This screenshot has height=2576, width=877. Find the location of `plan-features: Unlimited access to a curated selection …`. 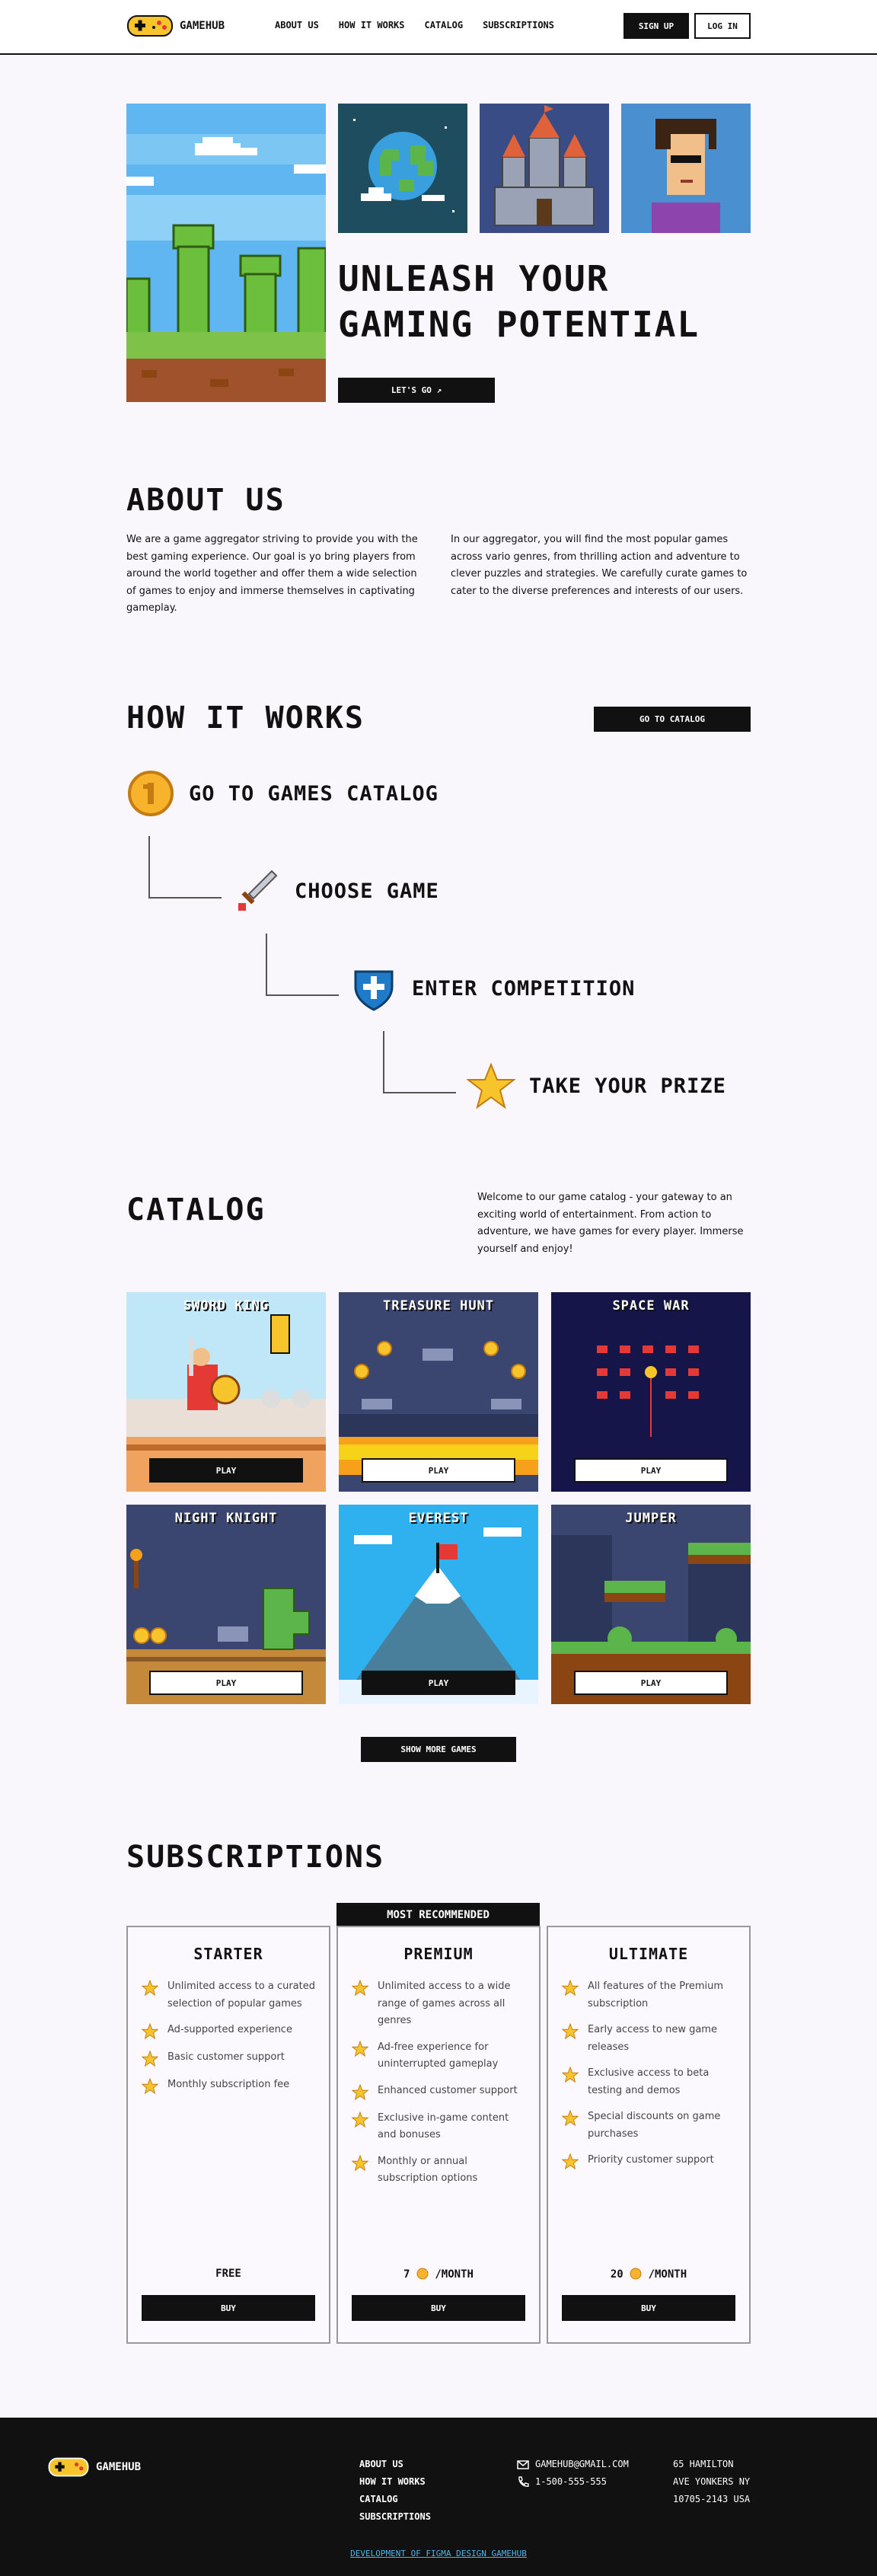

plan-features: Unlimited access to a curated selection … is located at coordinates (229, 2041).